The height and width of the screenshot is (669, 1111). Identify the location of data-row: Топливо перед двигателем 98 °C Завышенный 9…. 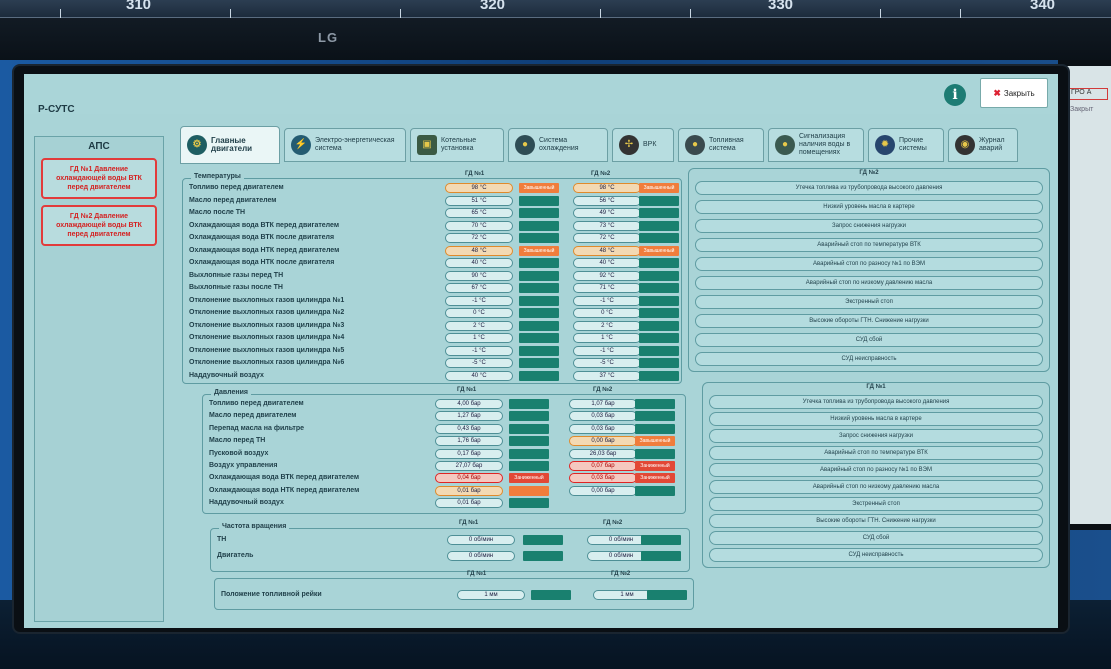
(432, 188).